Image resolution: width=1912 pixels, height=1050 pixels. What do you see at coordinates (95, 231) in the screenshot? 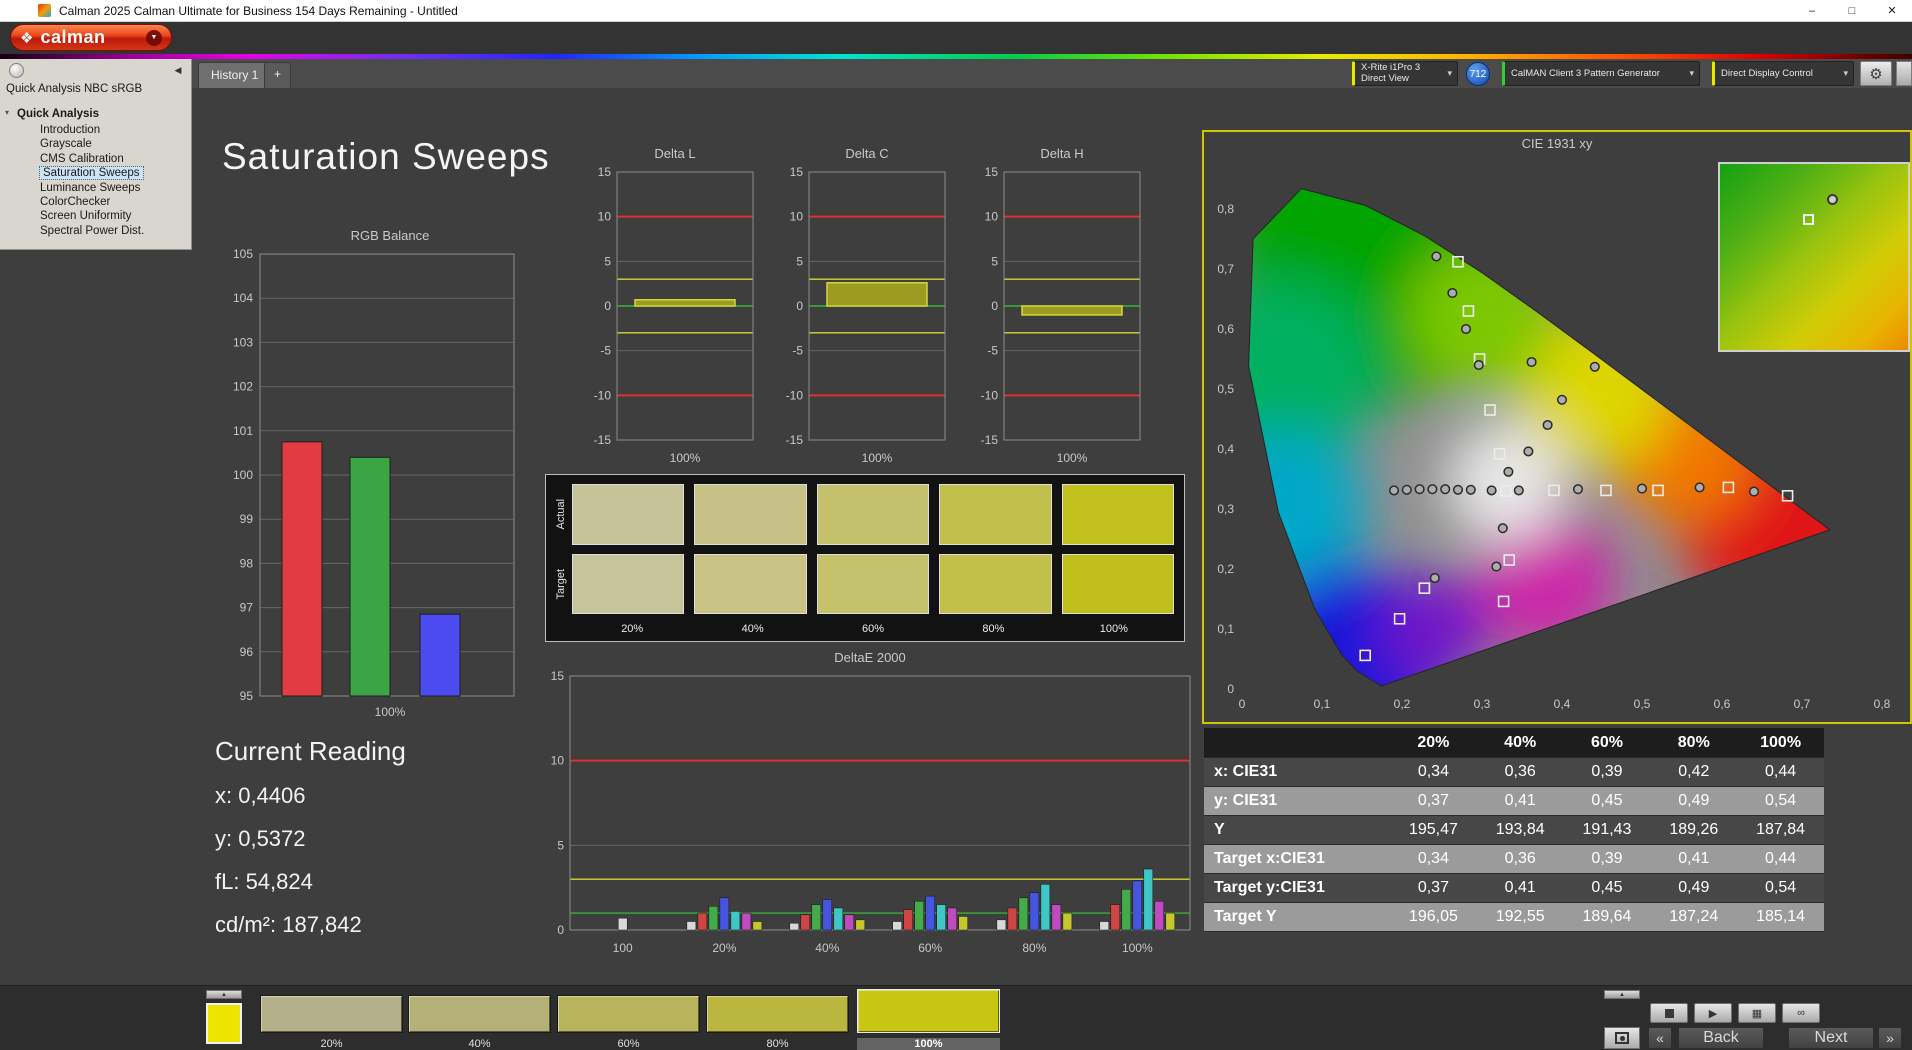
I see `sidebar-item-spectral-power-dist-: Spectral Power Dist.` at bounding box center [95, 231].